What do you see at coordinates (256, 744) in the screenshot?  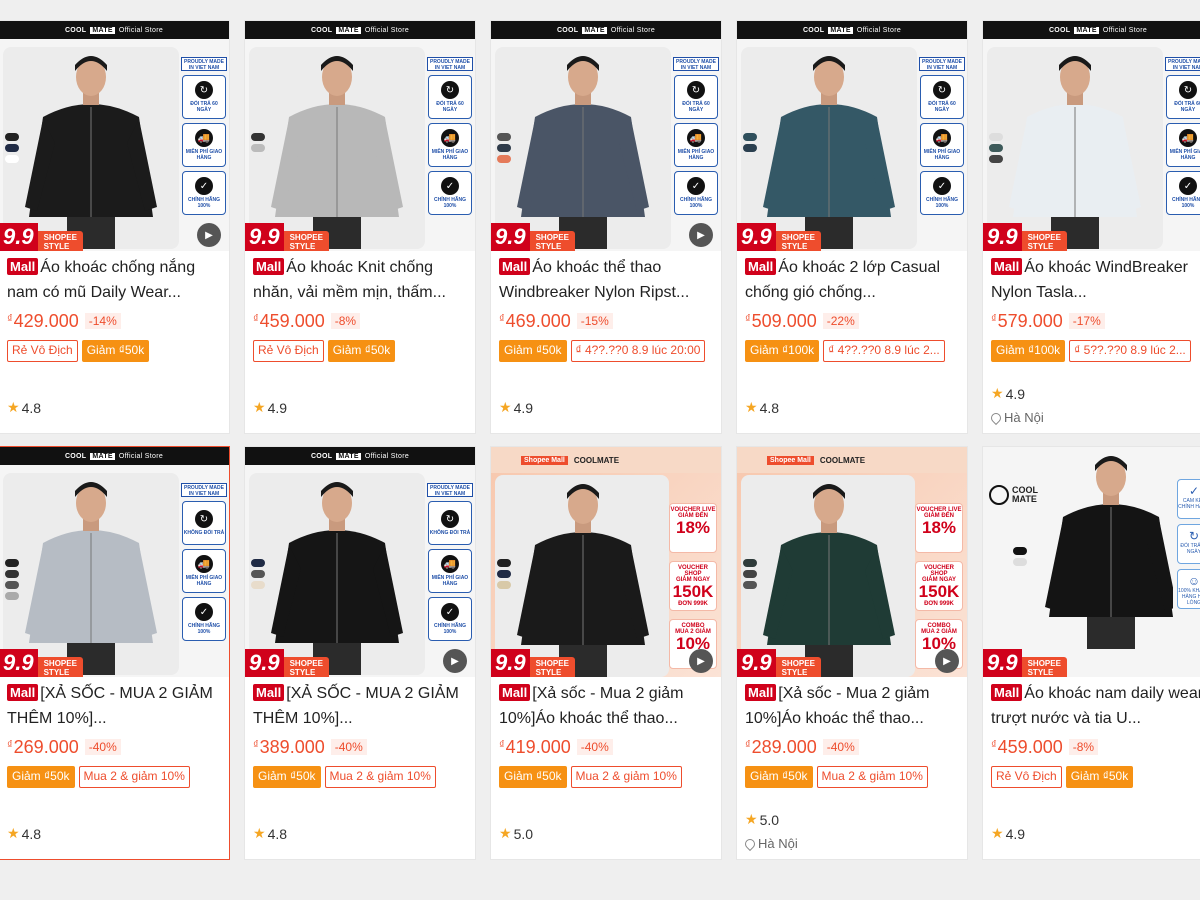 I see `currency-symbol: ₫` at bounding box center [256, 744].